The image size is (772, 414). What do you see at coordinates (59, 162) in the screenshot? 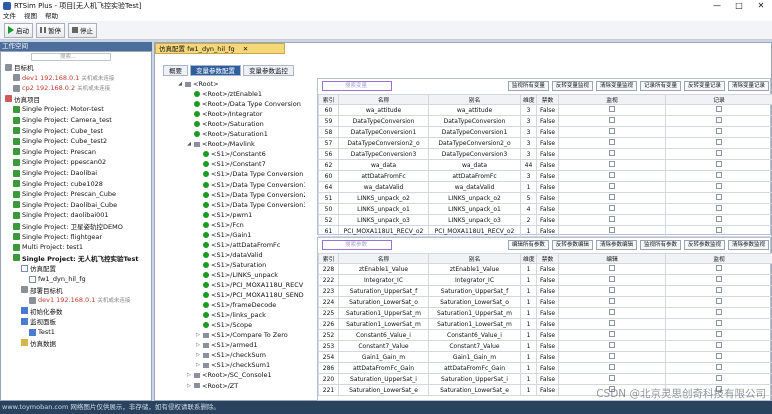
I see `workspace-item: Single Project: ppescan02` at bounding box center [59, 162].